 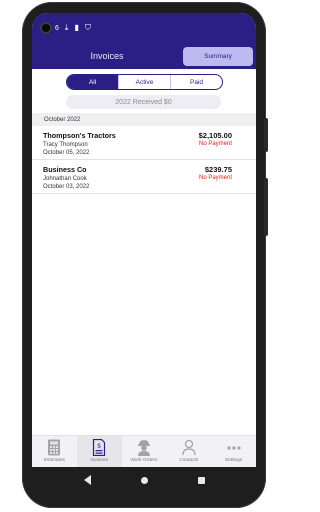 What do you see at coordinates (65, 179) in the screenshot?
I see `invoice-contact: Johnathan Cook` at bounding box center [65, 179].